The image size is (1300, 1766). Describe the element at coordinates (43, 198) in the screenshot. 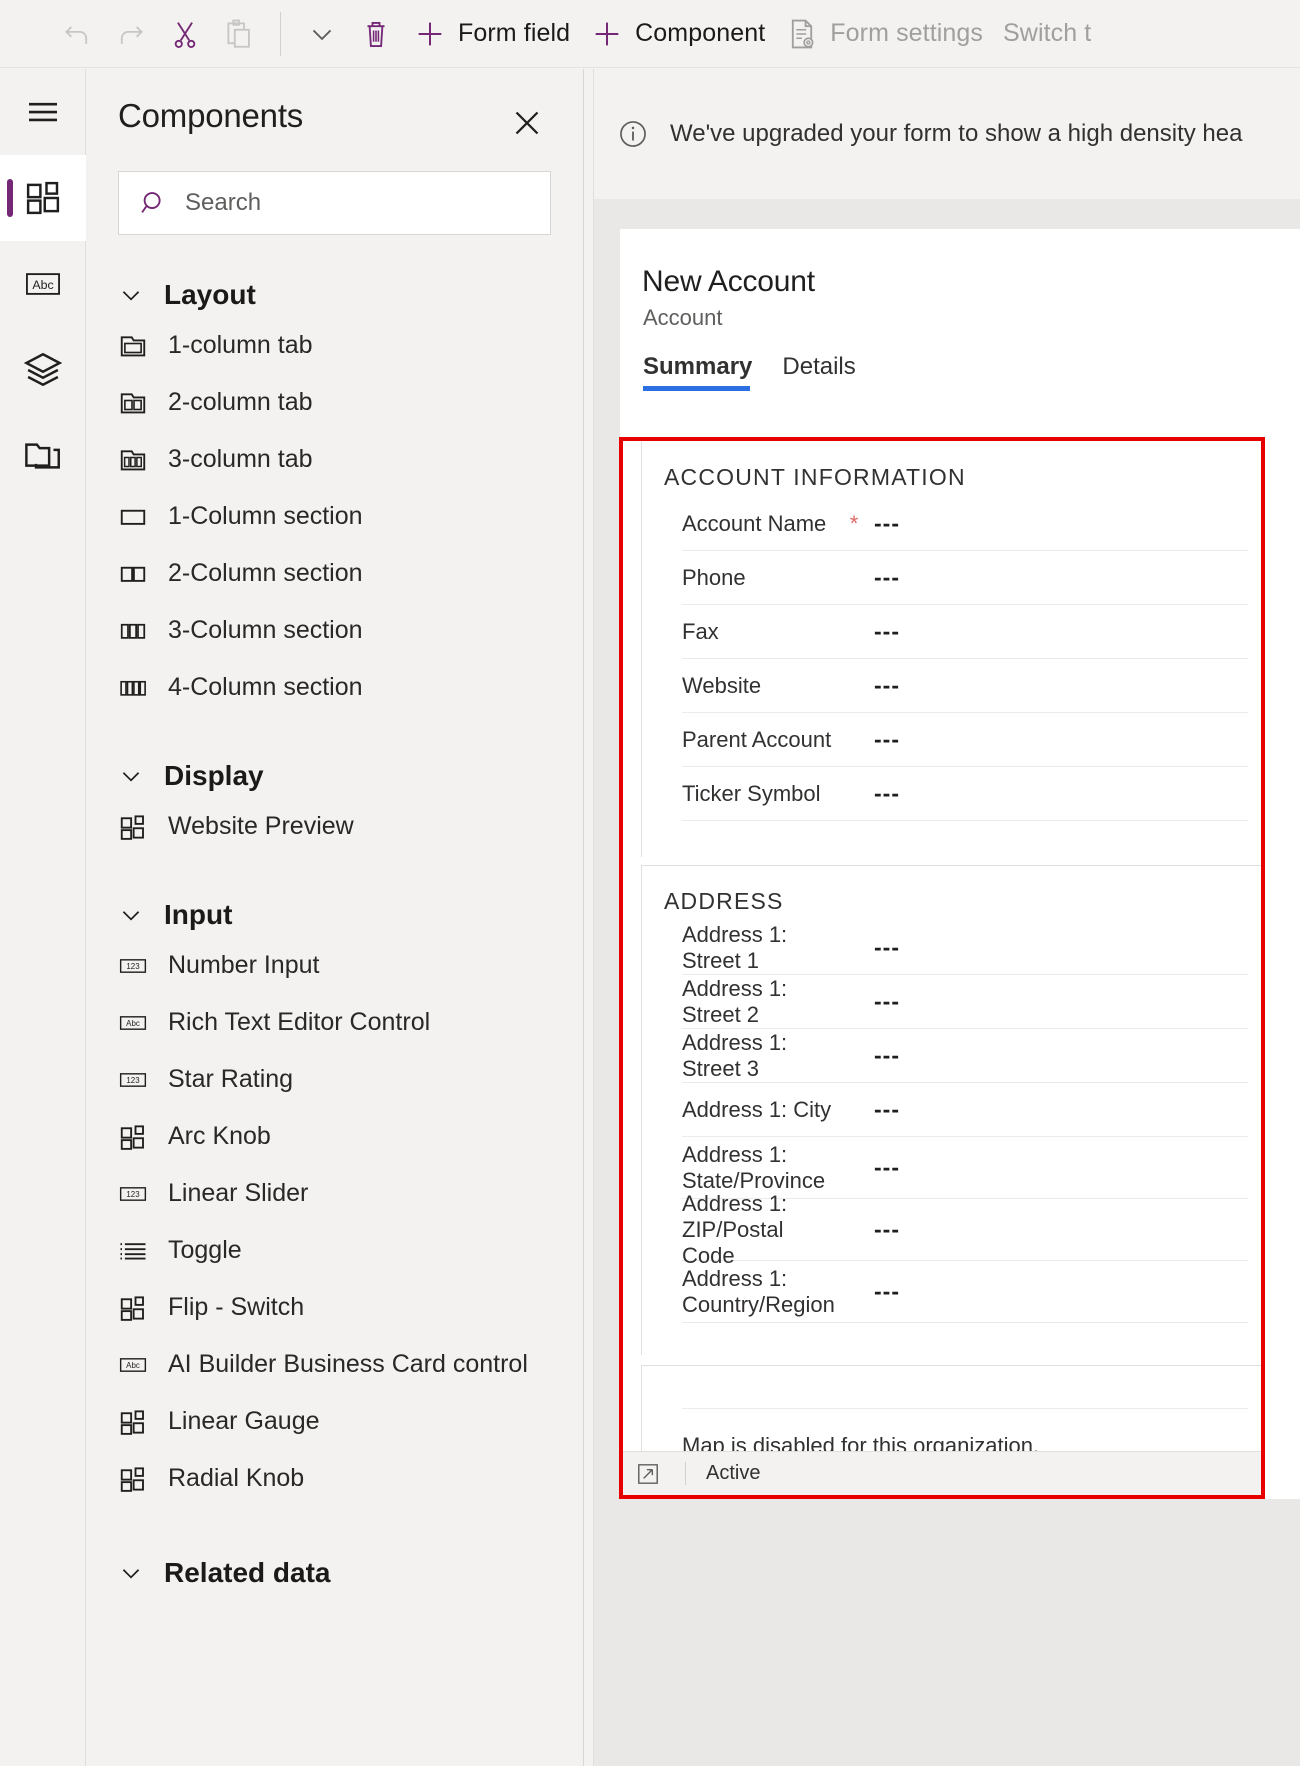

I see `rail-item-components` at that location.